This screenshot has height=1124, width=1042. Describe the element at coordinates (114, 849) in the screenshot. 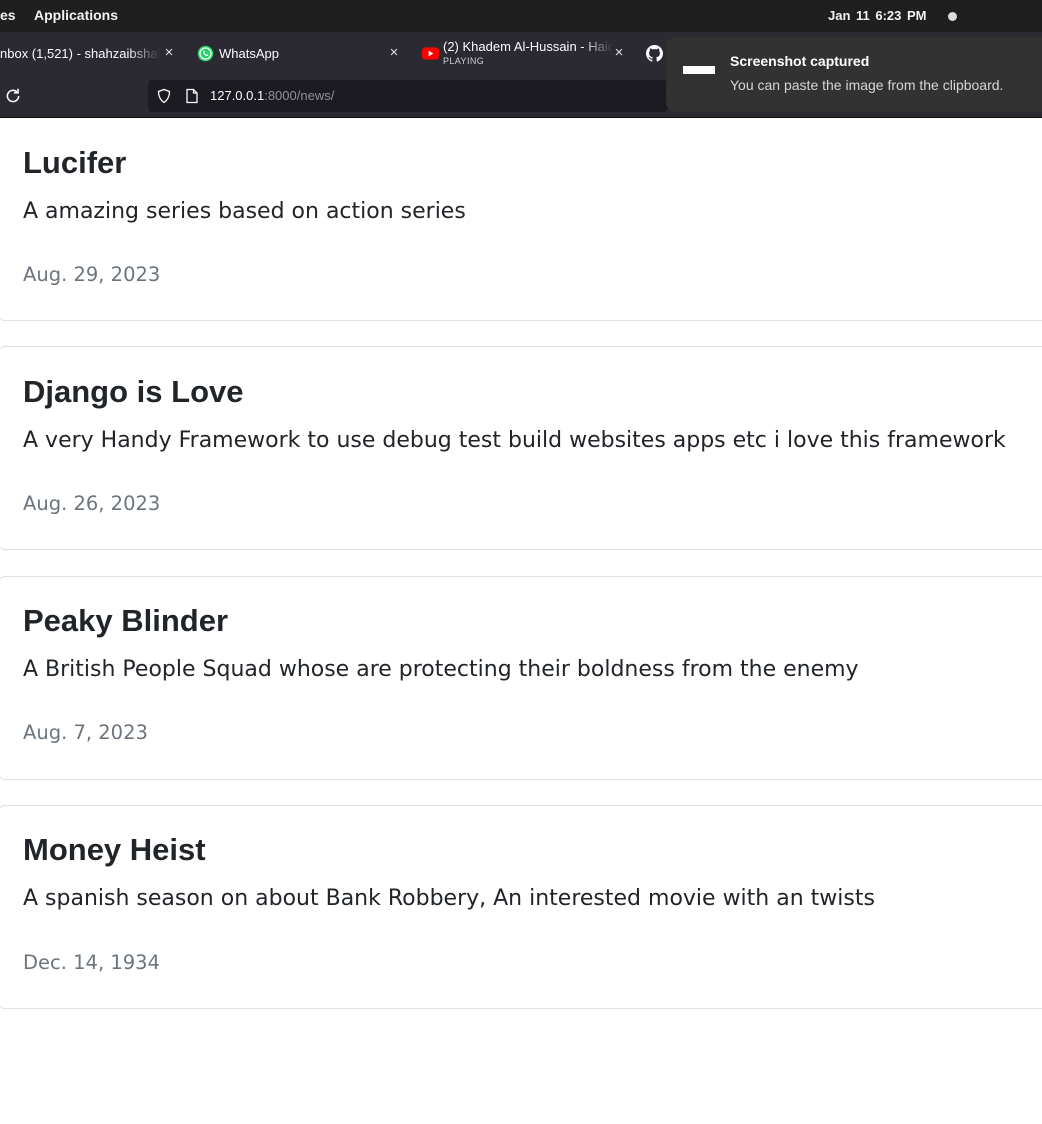

I see `news-title: Money Heist` at that location.